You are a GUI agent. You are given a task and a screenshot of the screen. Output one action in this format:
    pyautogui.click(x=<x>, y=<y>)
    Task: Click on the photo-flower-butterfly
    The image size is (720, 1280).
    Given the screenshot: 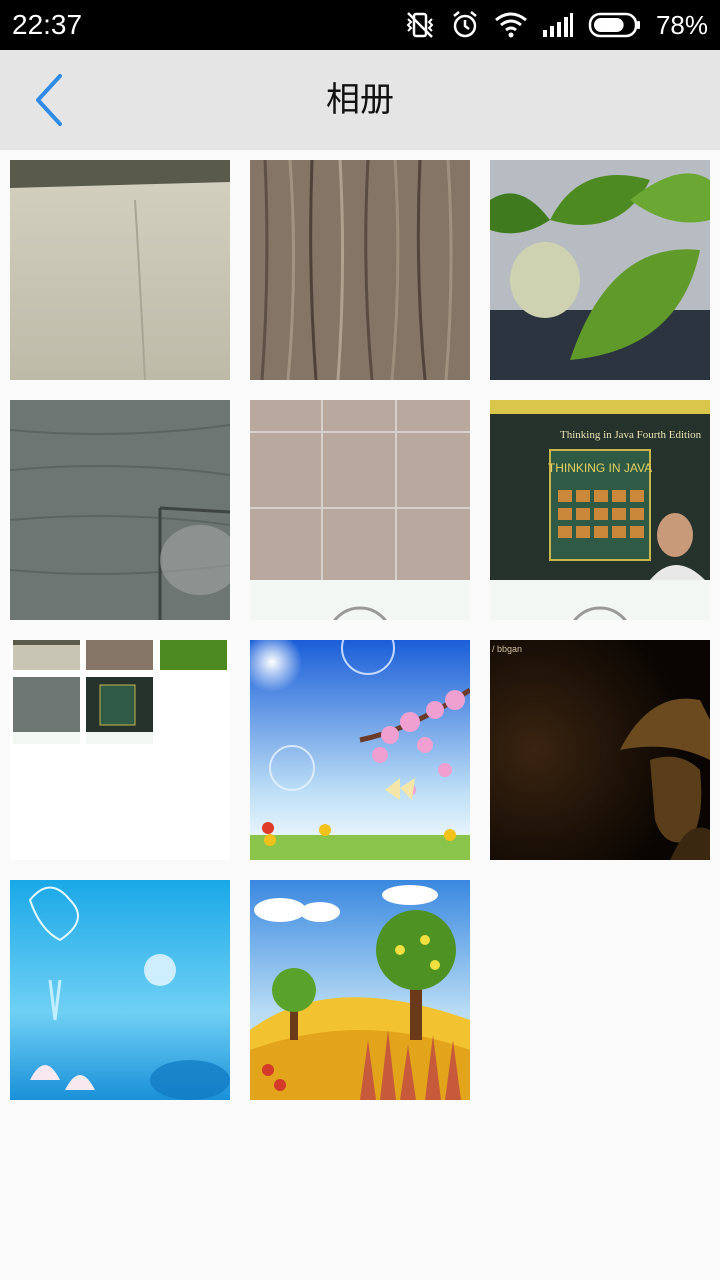 What is the action you would take?
    pyautogui.click(x=360, y=750)
    